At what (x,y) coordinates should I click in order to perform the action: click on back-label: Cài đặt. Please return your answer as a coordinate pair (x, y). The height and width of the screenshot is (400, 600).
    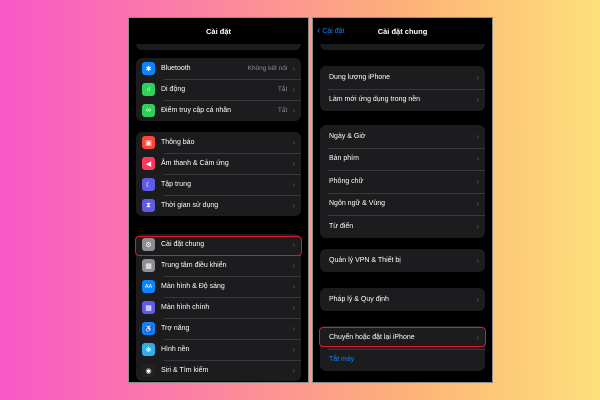
    Looking at the image, I should click on (333, 31).